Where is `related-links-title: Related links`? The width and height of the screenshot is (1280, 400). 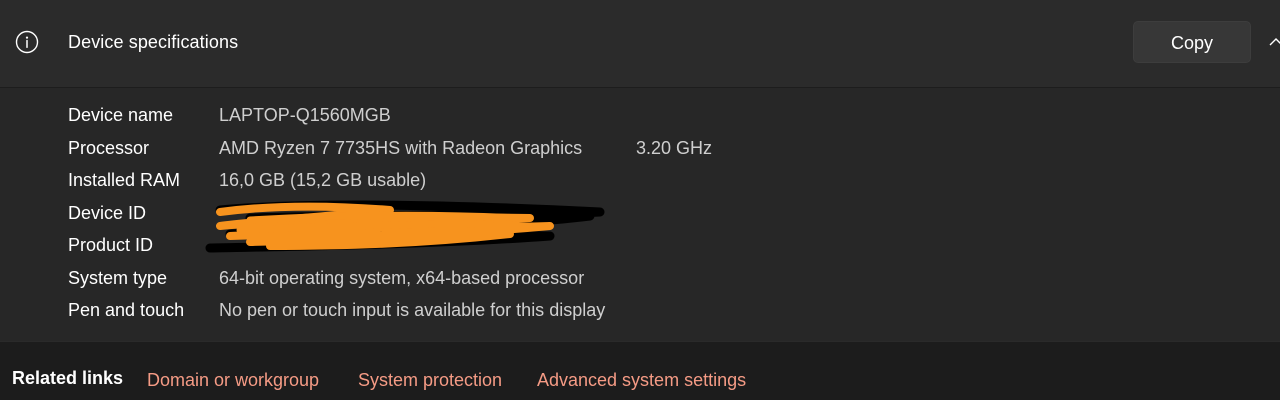
related-links-title: Related links is located at coordinates (68, 378).